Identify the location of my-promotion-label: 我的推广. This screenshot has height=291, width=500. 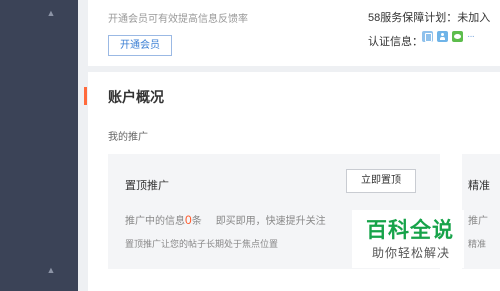
(128, 137).